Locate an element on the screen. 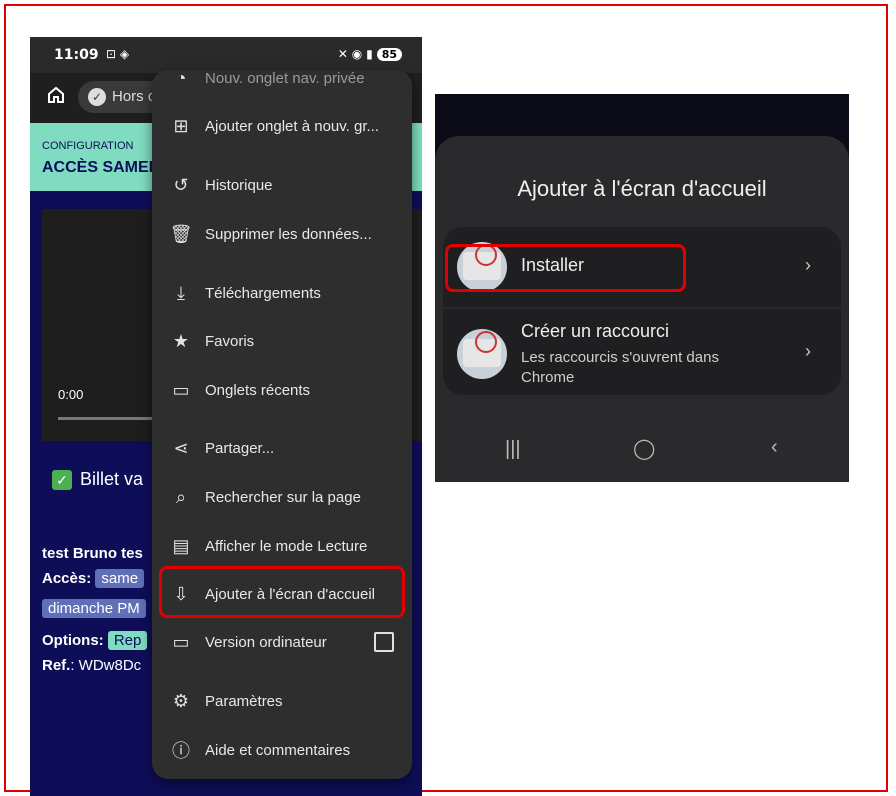  back-icon: ‹ is located at coordinates (774, 447).